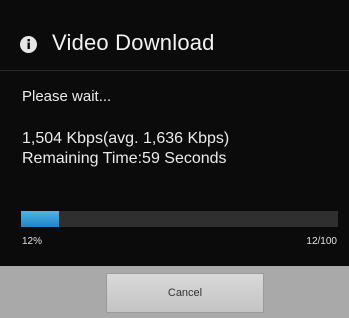  What do you see at coordinates (124, 158) in the screenshot?
I see `remaining-time: Remaining Time:59 Seconds` at bounding box center [124, 158].